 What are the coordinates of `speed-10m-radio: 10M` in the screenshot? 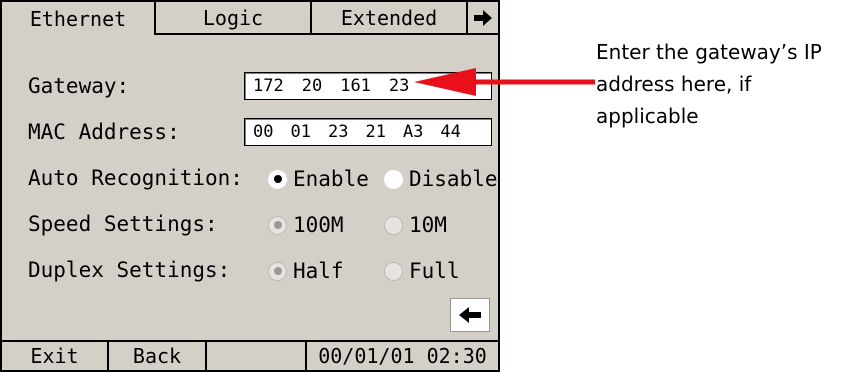 It's located at (415, 225).